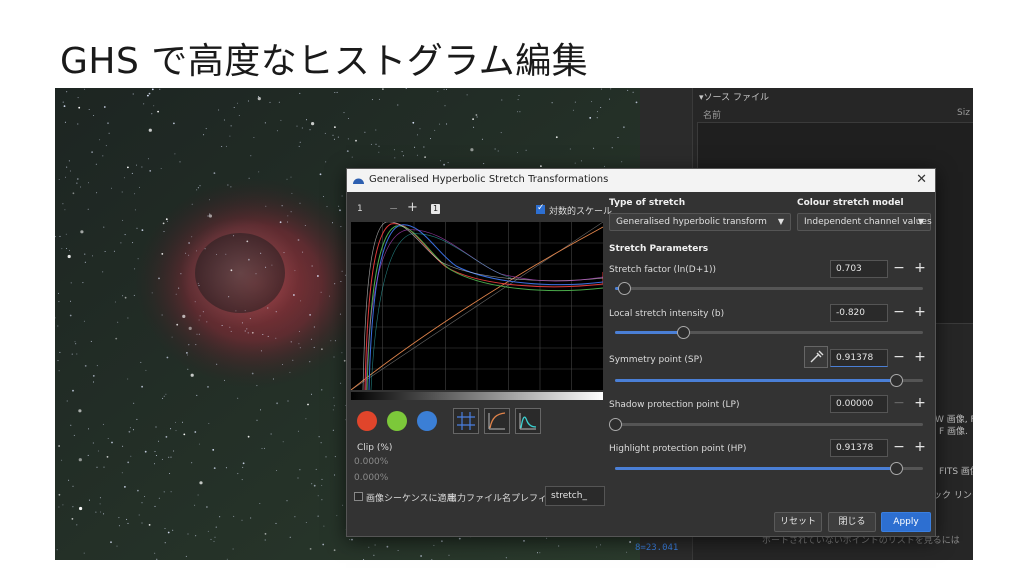 The width and height of the screenshot is (1024, 576). I want to click on param-label: Symmetry point (SP), so click(656, 360).